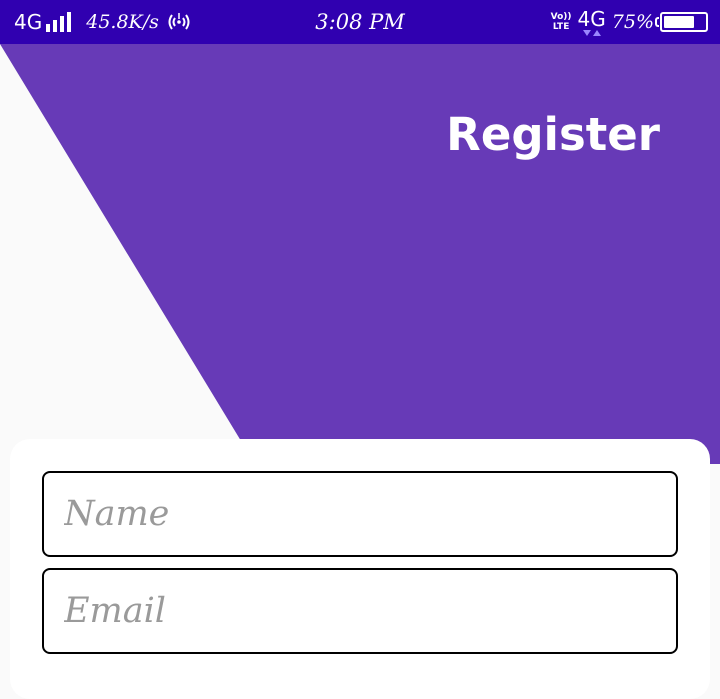 This screenshot has width=720, height=699. Describe the element at coordinates (591, 18) in the screenshot. I see `network-type-right: 4G` at that location.